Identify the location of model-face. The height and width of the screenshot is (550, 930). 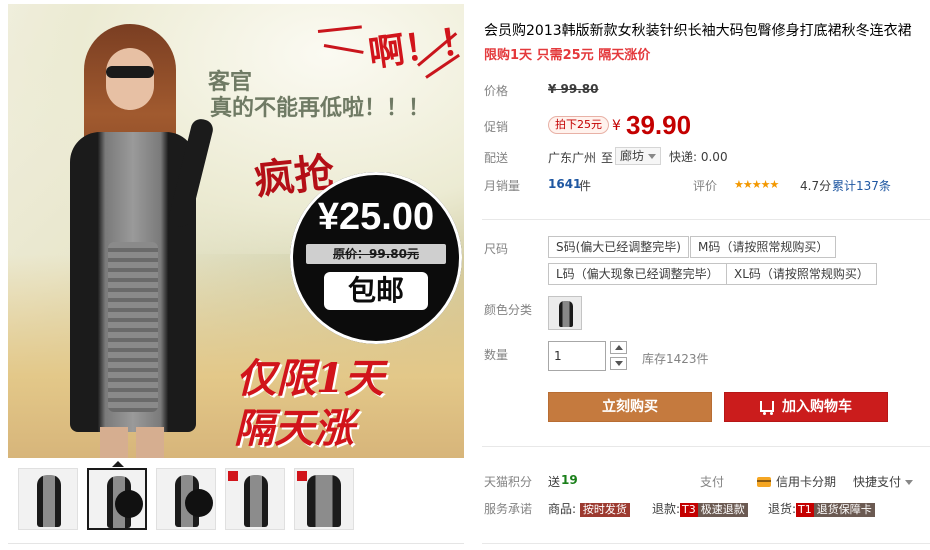
(130, 79).